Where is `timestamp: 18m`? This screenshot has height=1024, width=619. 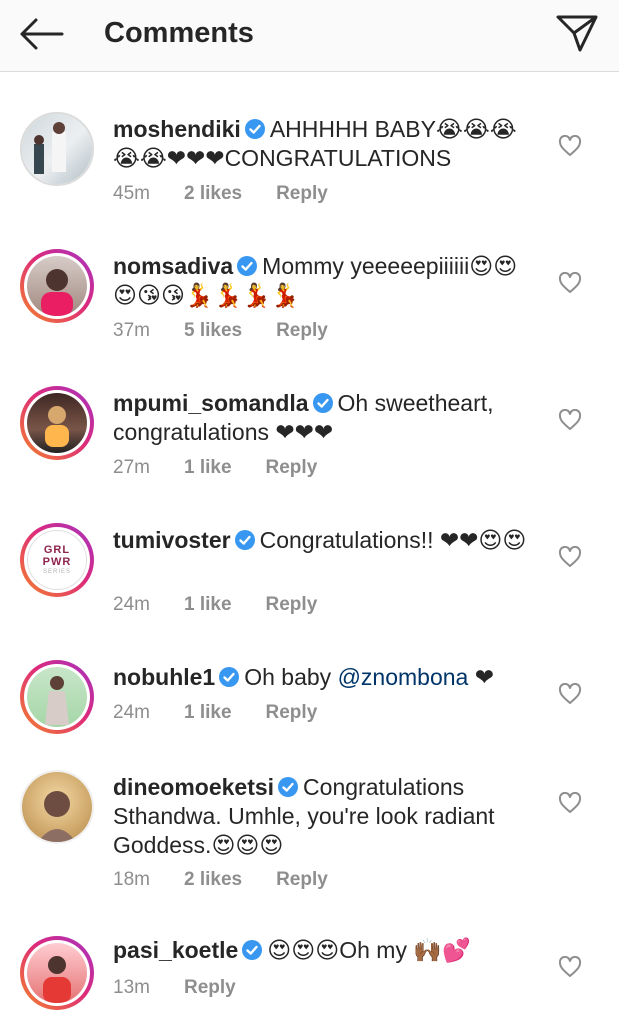 timestamp: 18m is located at coordinates (131, 879).